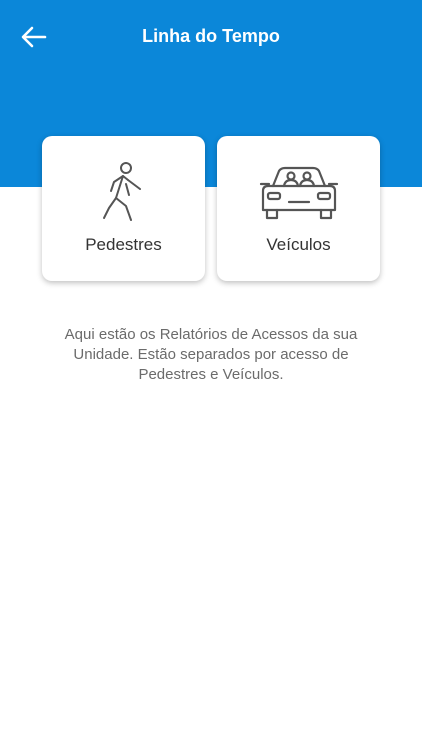  What do you see at coordinates (298, 193) in the screenshot?
I see `car-icon` at bounding box center [298, 193].